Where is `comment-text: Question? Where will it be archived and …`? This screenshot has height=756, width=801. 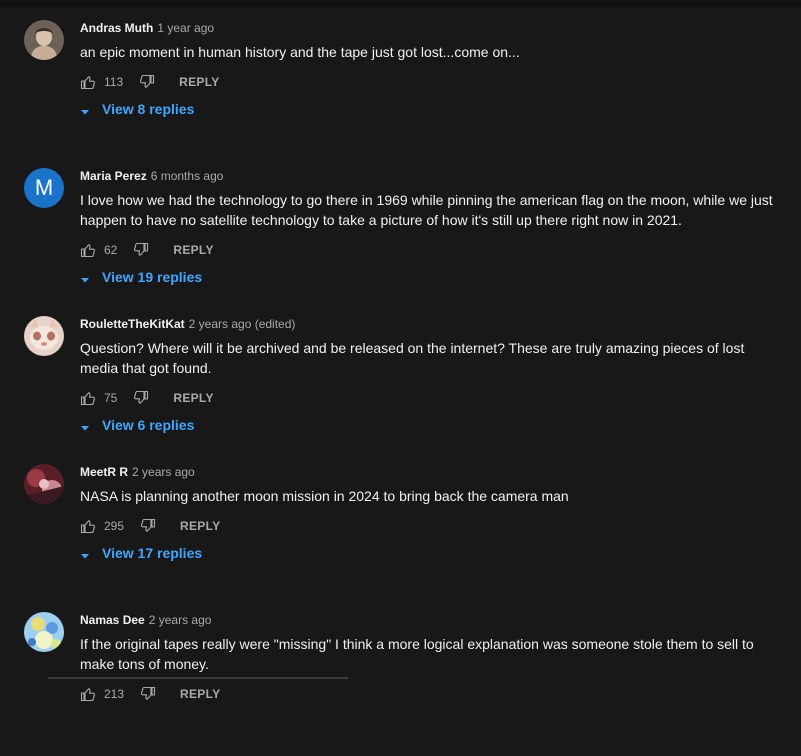
comment-text: Question? Where will it be archived and … is located at coordinates (412, 358).